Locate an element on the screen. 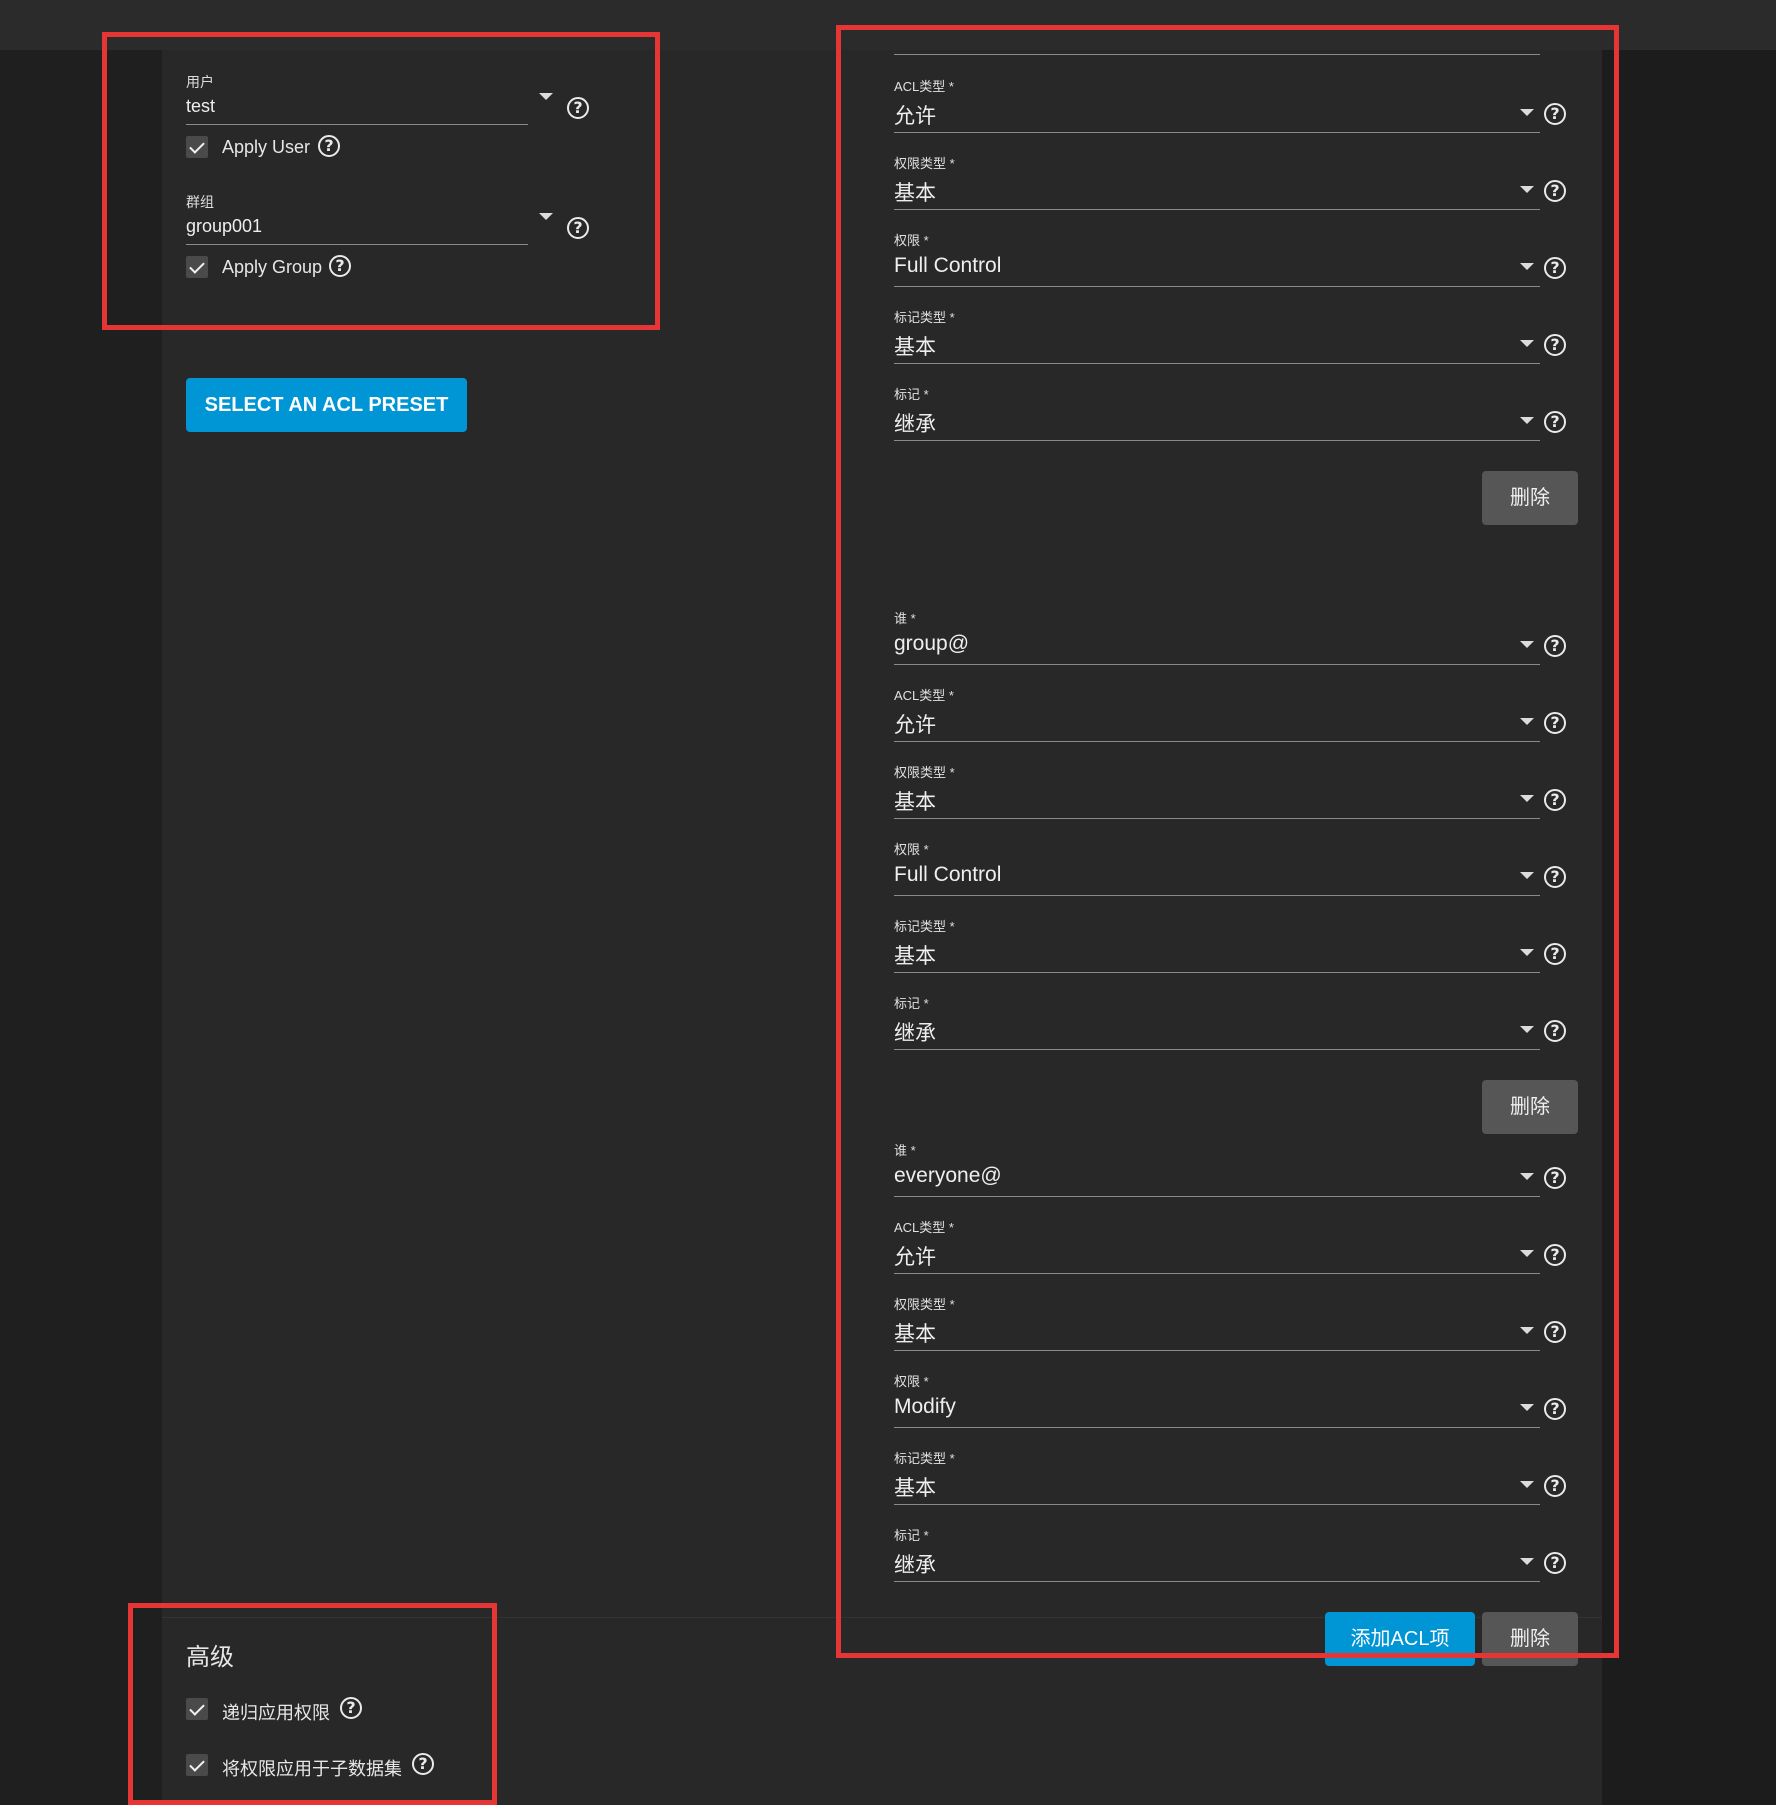 The width and height of the screenshot is (1776, 1805). group-field: 群组 group001 is located at coordinates (357, 218).